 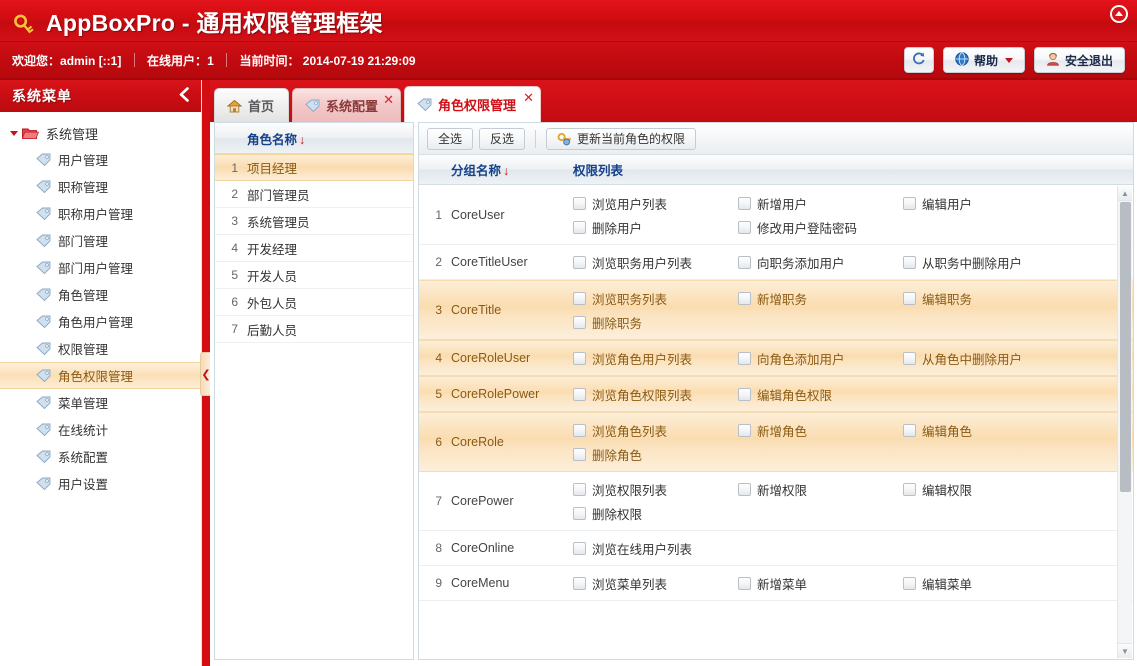 I want to click on permission-checkbox-item: 从职务中删除用户, so click(x=985, y=262).